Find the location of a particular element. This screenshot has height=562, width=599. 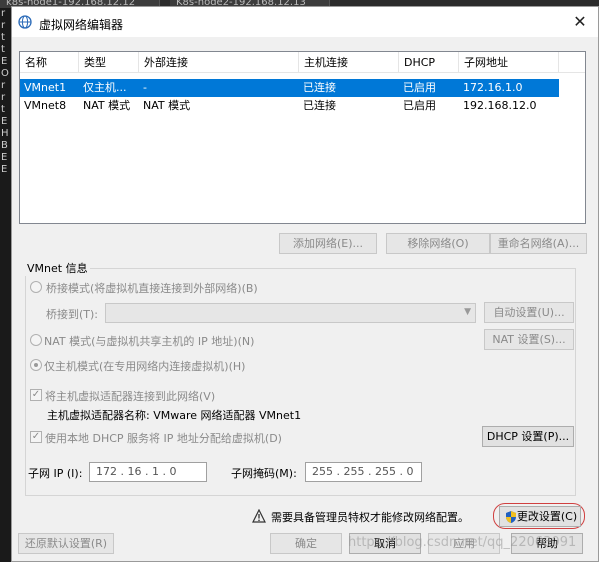

column-header-type: 类型 is located at coordinates (109, 62).